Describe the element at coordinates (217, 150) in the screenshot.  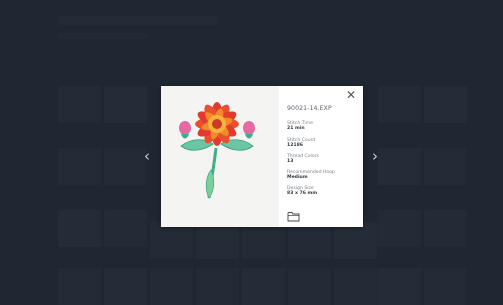
I see `flower-embroidery-image` at that location.